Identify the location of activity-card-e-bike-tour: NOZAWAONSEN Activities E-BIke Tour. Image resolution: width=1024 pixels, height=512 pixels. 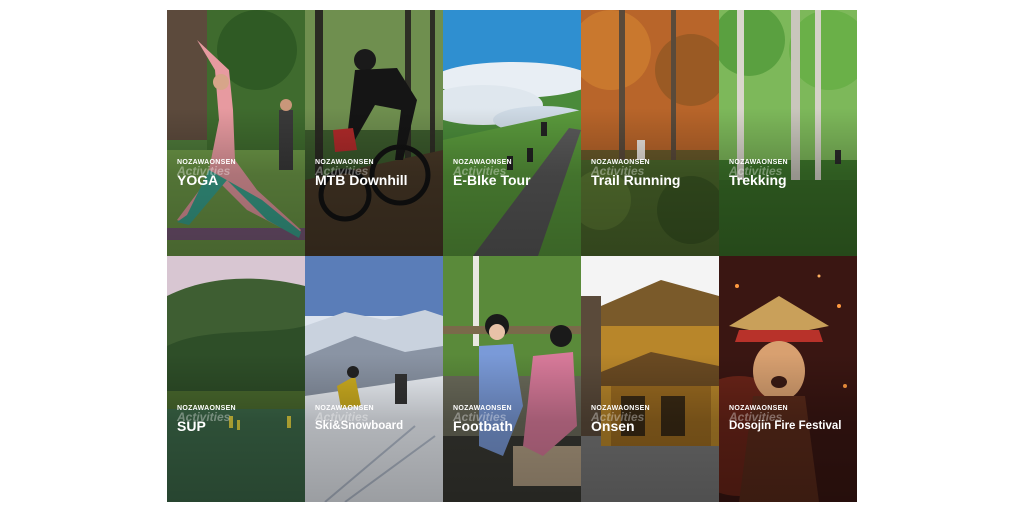
(512, 133).